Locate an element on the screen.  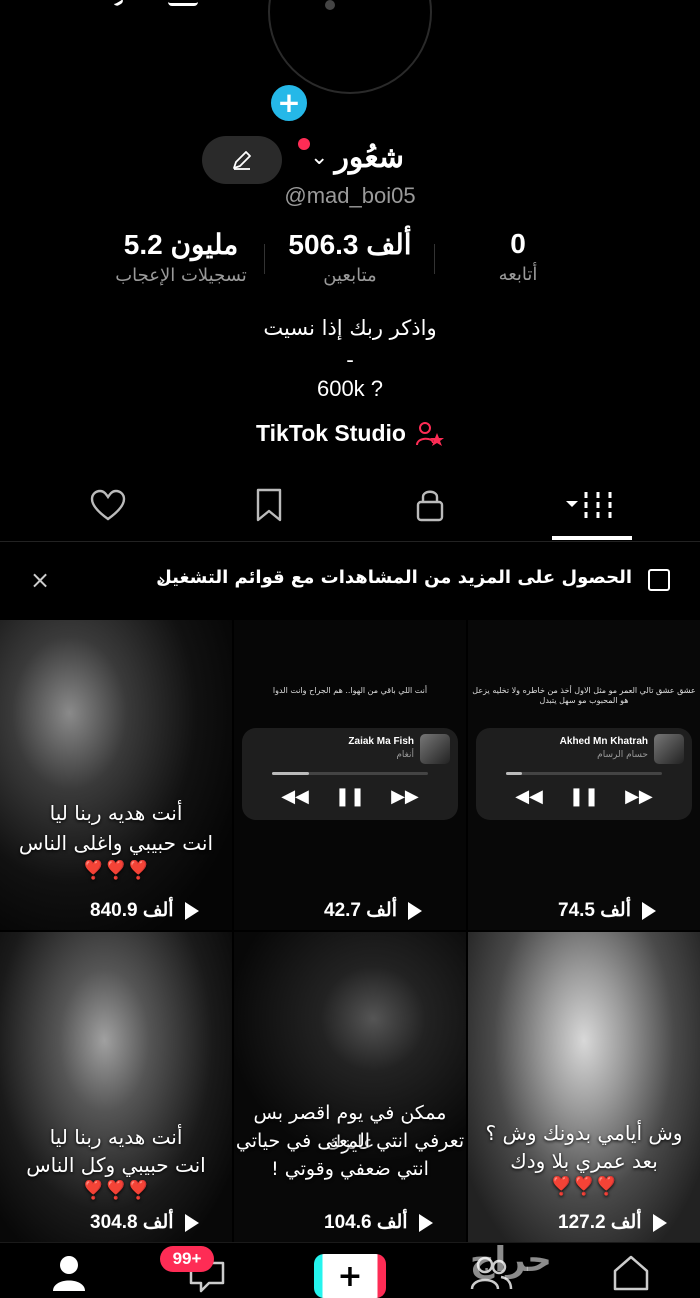
tab-liked is located at coordinates (108, 505).